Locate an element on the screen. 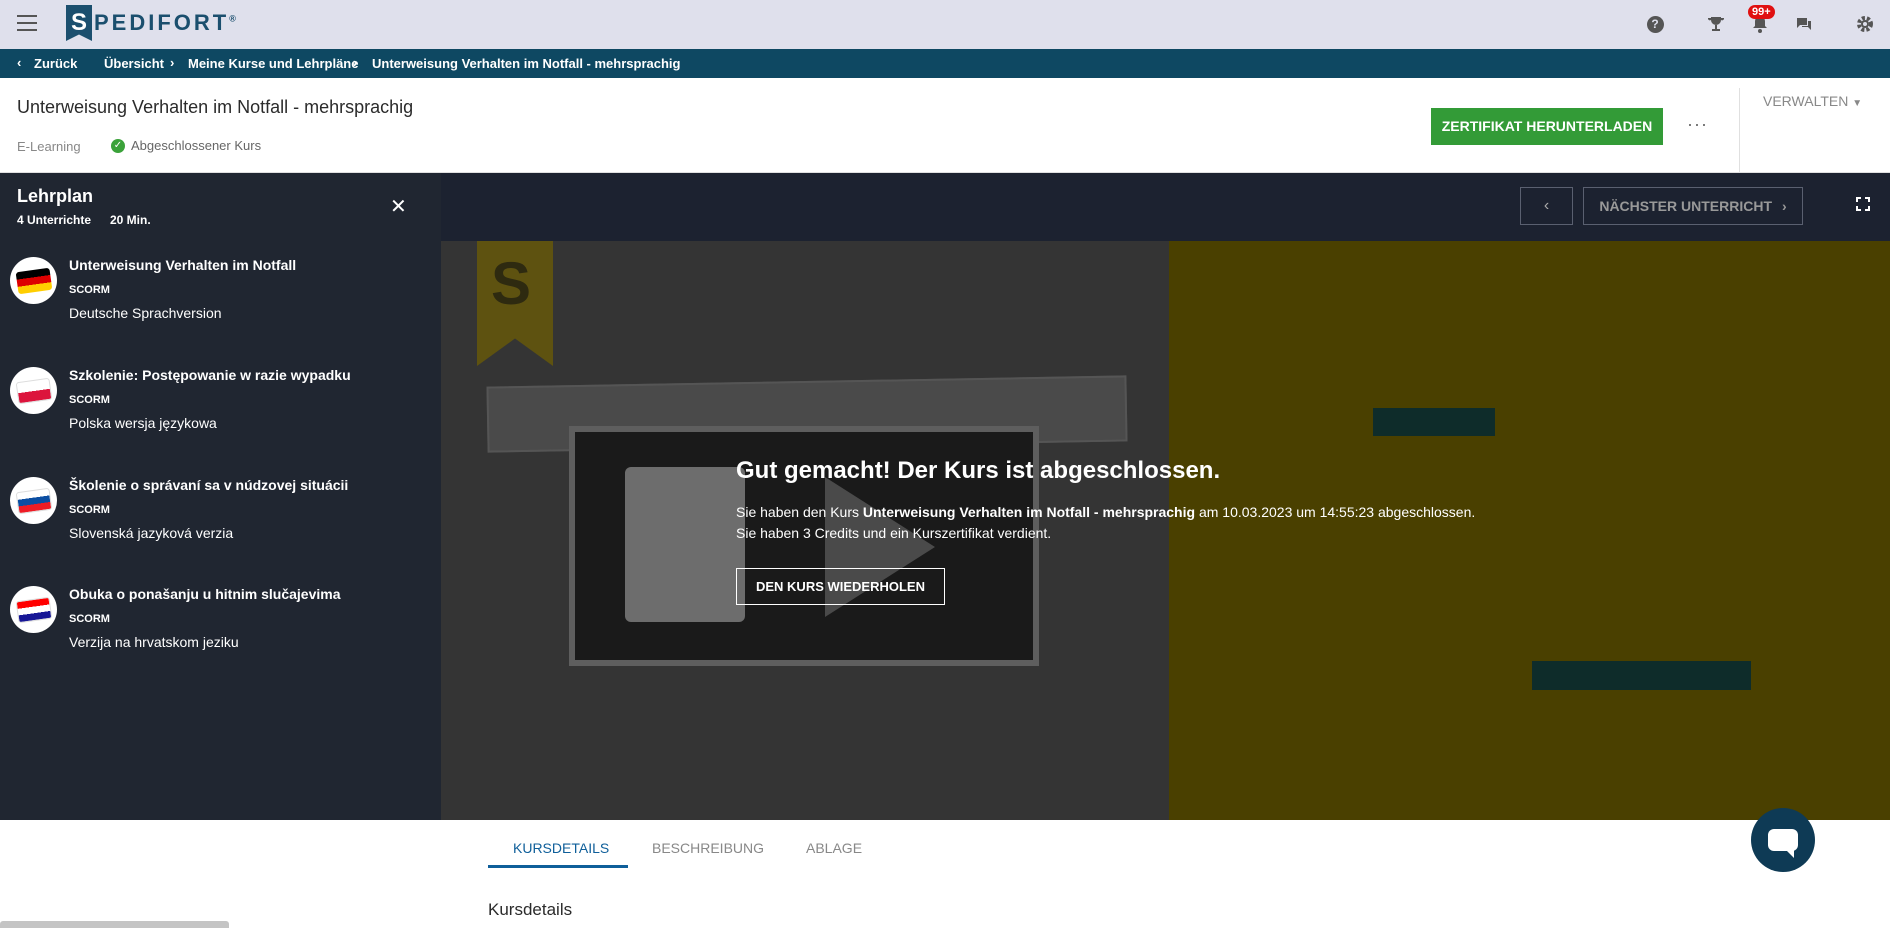 The width and height of the screenshot is (1890, 928). lesson-description: Polska wersja językowa is located at coordinates (143, 423).